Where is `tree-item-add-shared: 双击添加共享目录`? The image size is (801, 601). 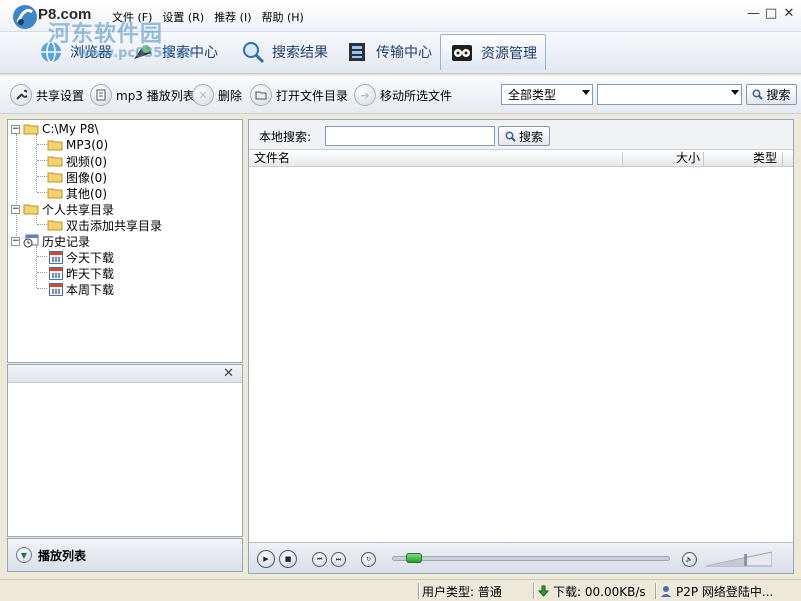 tree-item-add-shared: 双击添加共享目录 is located at coordinates (104, 225).